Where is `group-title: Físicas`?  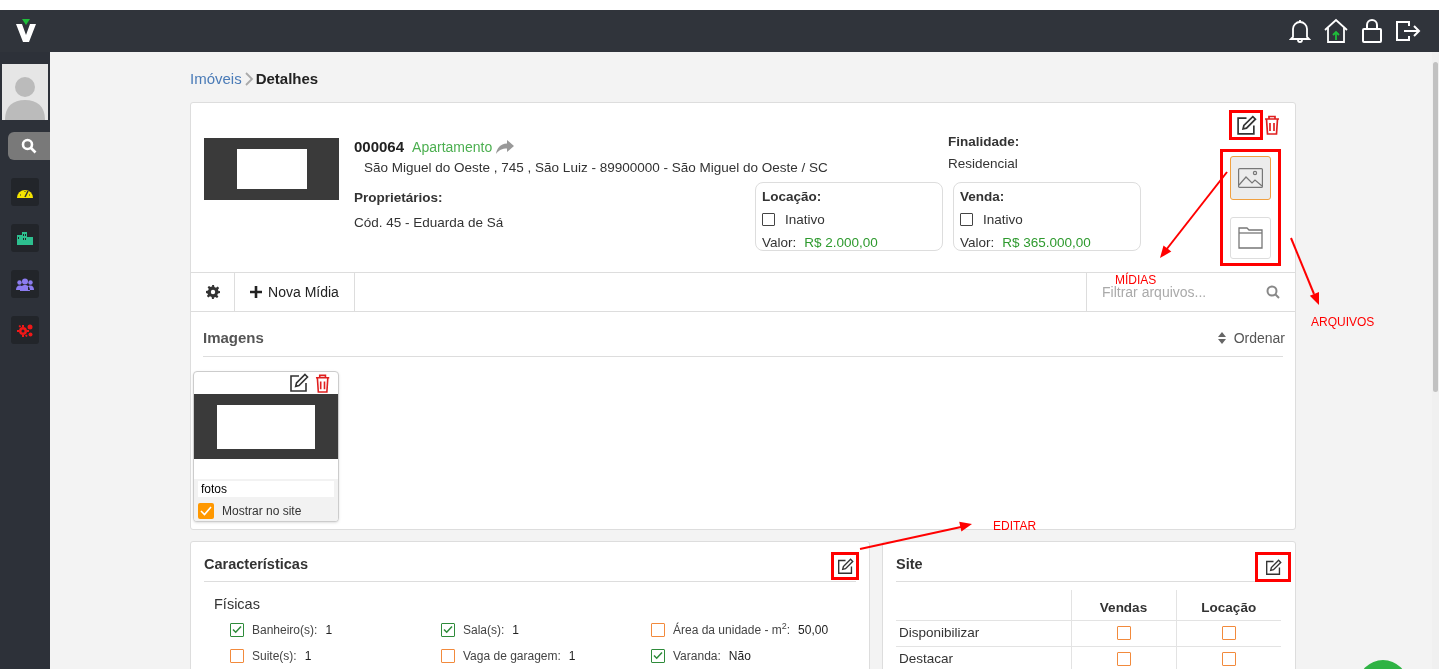
group-title: Físicas is located at coordinates (237, 604).